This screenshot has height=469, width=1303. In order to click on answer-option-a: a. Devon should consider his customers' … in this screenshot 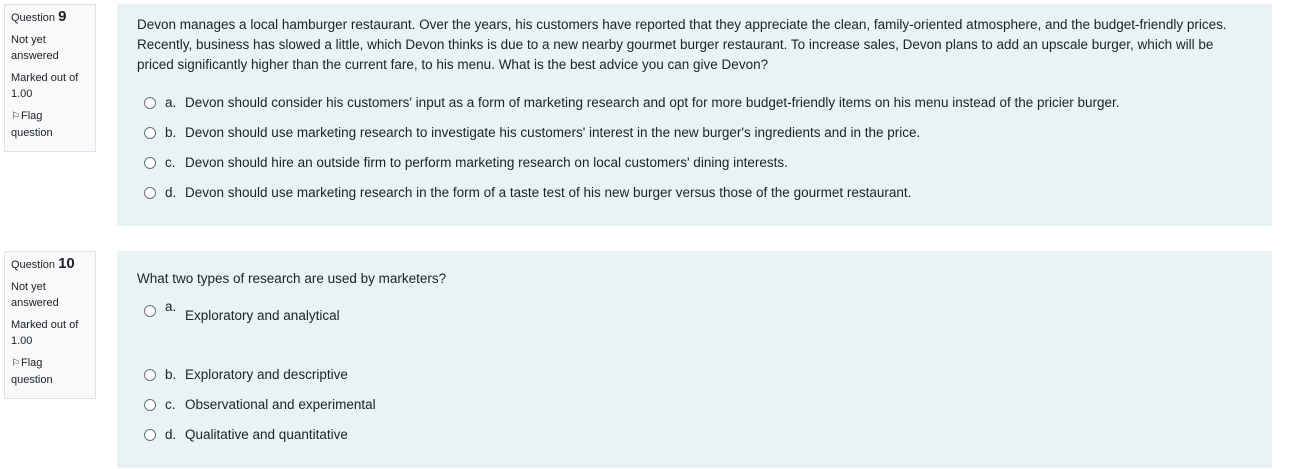, I will do `click(694, 108)`.